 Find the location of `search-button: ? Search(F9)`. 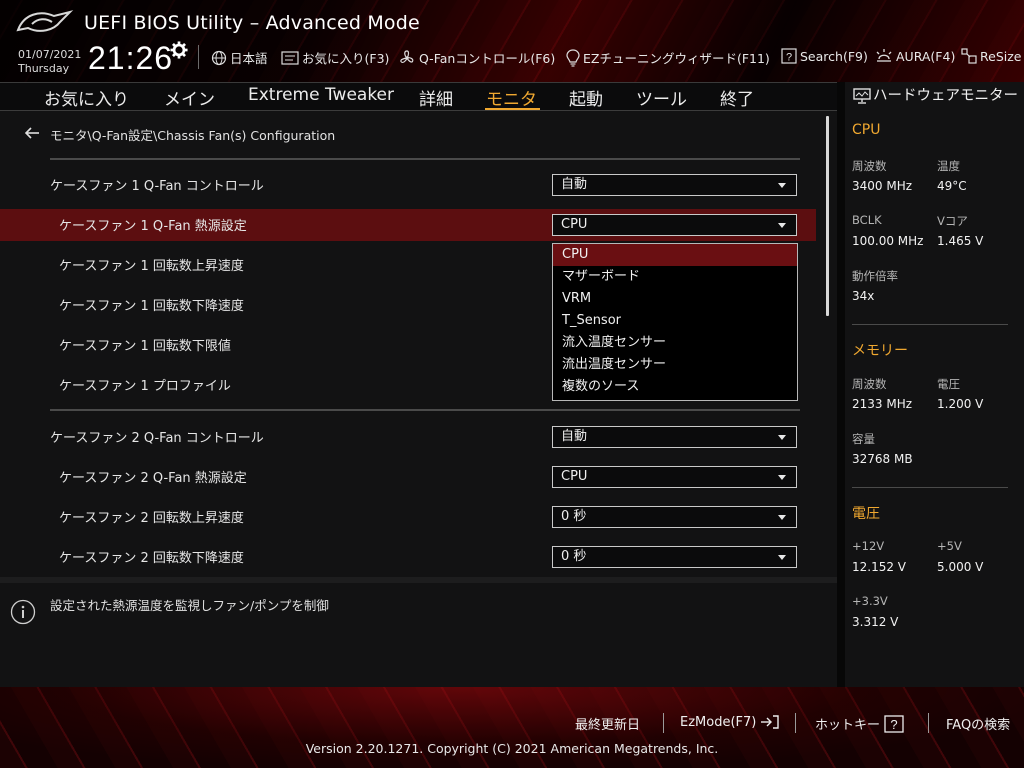

search-button: ? Search(F9) is located at coordinates (824, 56).